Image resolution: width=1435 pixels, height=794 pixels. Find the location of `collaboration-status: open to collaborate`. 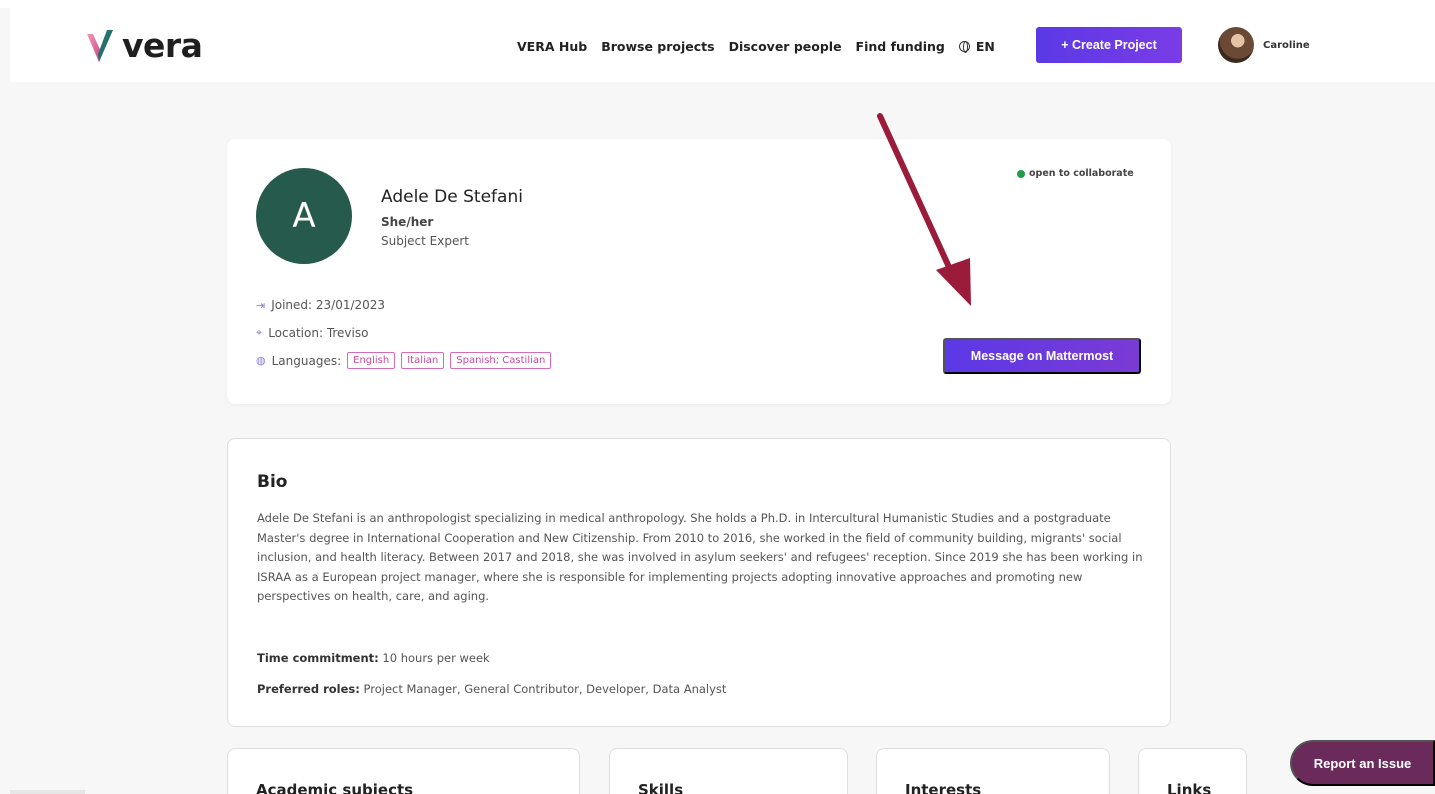

collaboration-status: open to collaborate is located at coordinates (1075, 173).